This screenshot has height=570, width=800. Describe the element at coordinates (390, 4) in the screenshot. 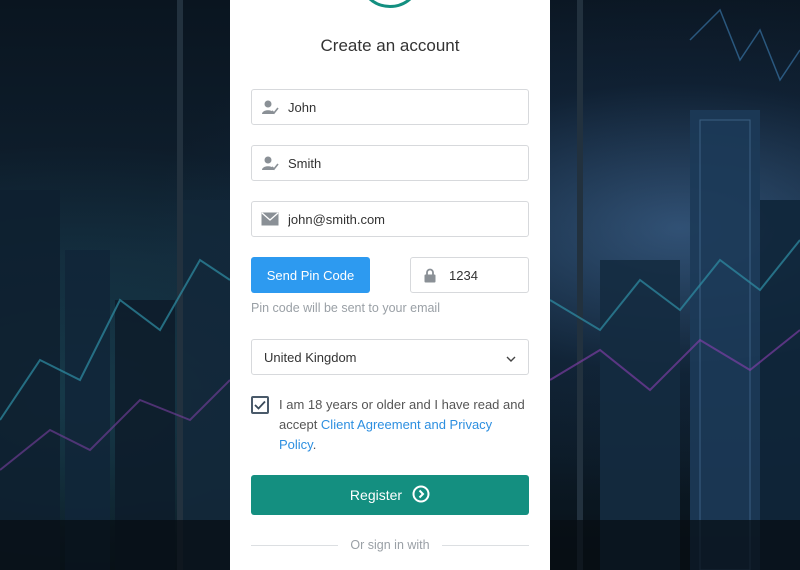

I see `brand-logo` at that location.